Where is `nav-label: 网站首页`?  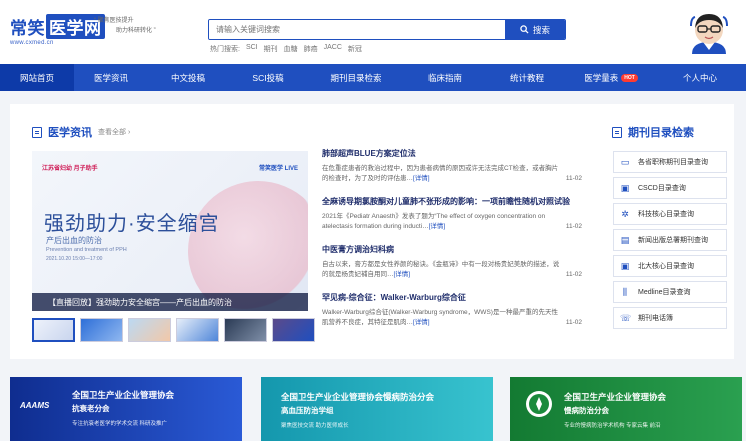 nav-label: 网站首页 is located at coordinates (36, 77).